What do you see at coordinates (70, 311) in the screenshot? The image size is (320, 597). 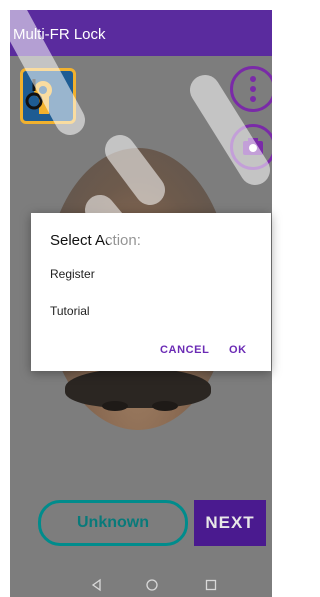 I see `dialog-option-tutorial: Tutorial` at bounding box center [70, 311].